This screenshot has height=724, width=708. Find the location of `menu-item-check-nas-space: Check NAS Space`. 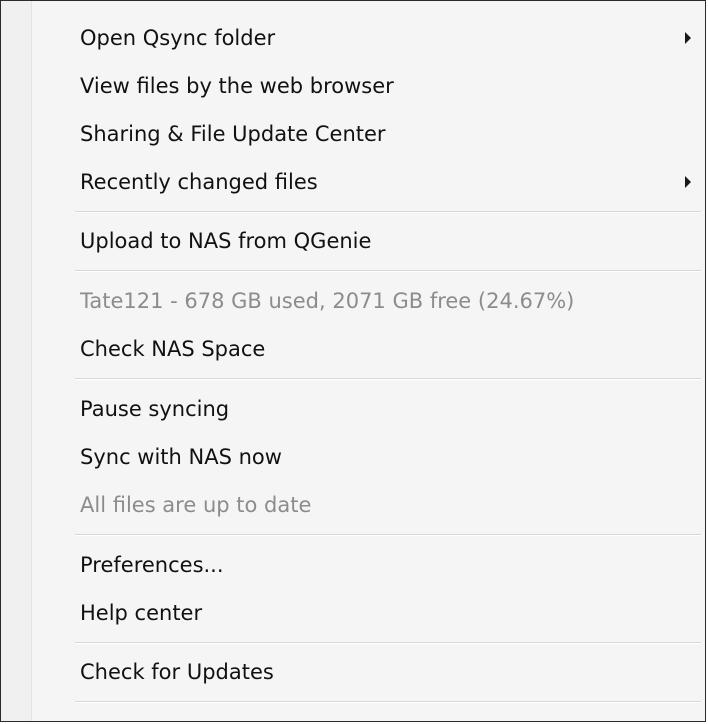

menu-item-check-nas-space: Check NAS Space is located at coordinates (353, 349).